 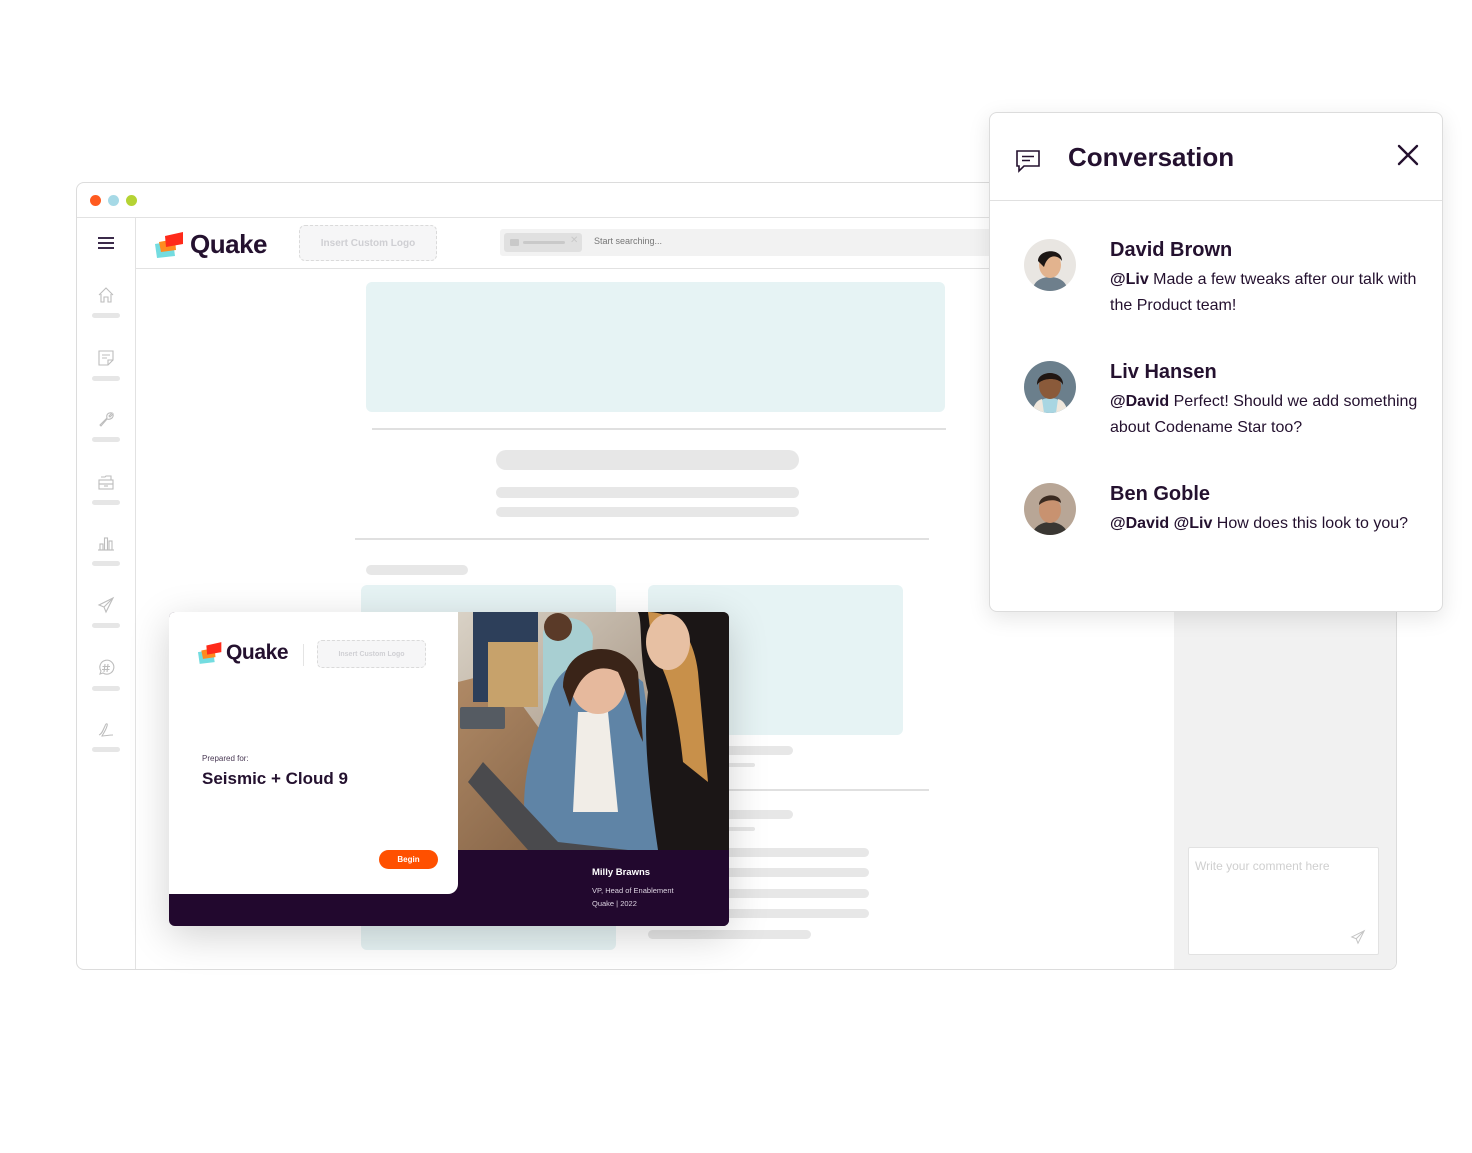 I want to click on hashtag-chat-icon, so click(x=107, y=667).